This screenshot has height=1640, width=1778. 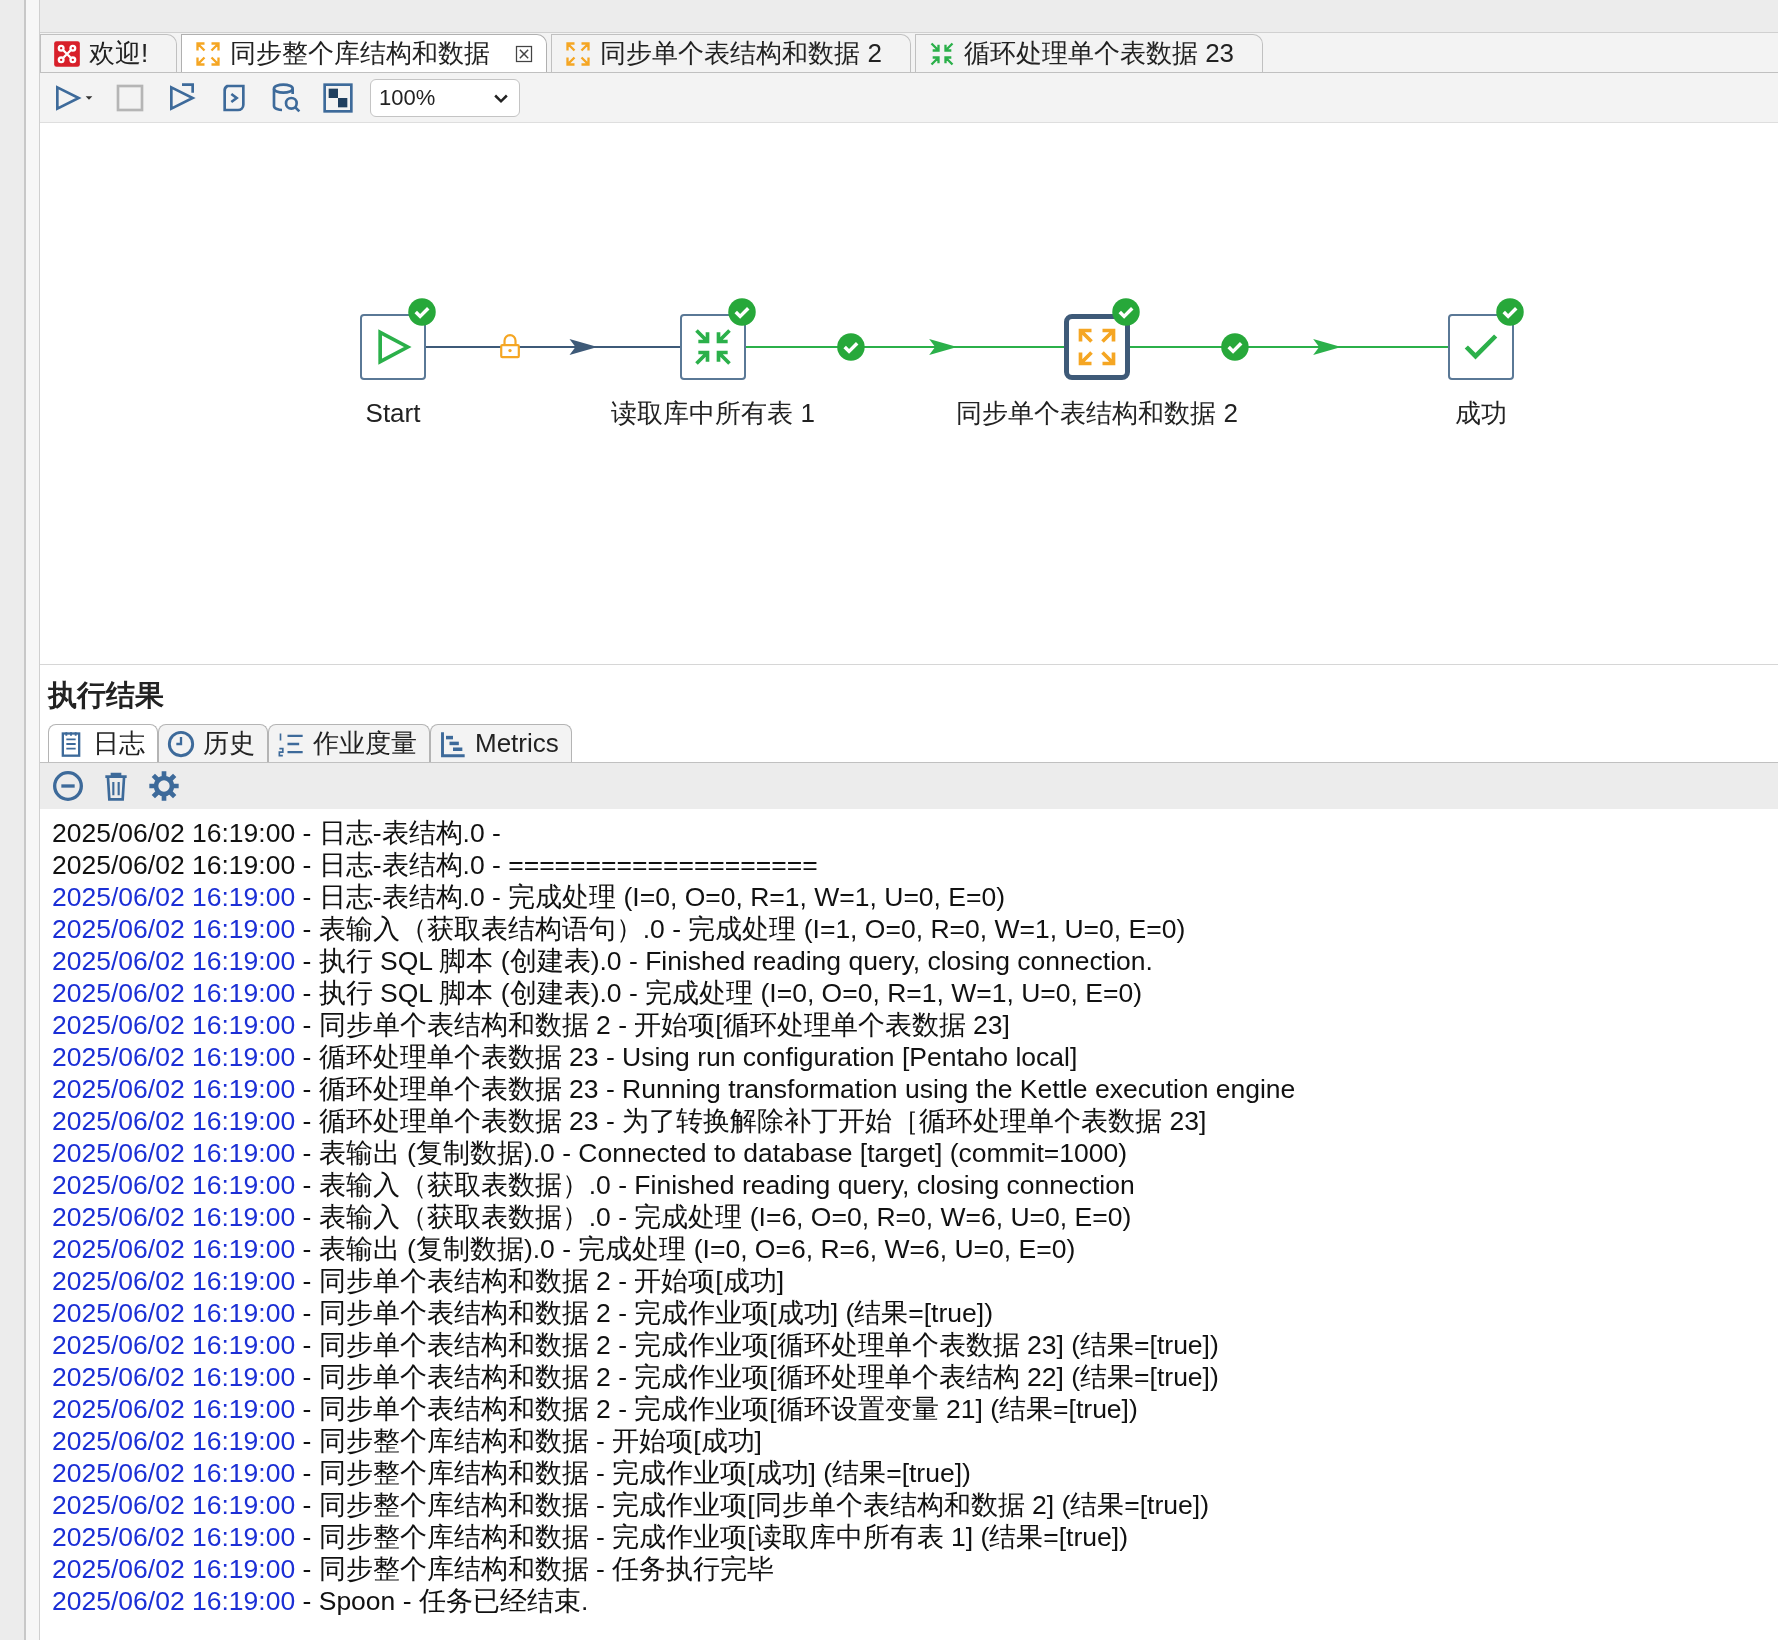 What do you see at coordinates (364, 53) in the screenshot?
I see `editor-tab: 同步整个库结构和数据` at bounding box center [364, 53].